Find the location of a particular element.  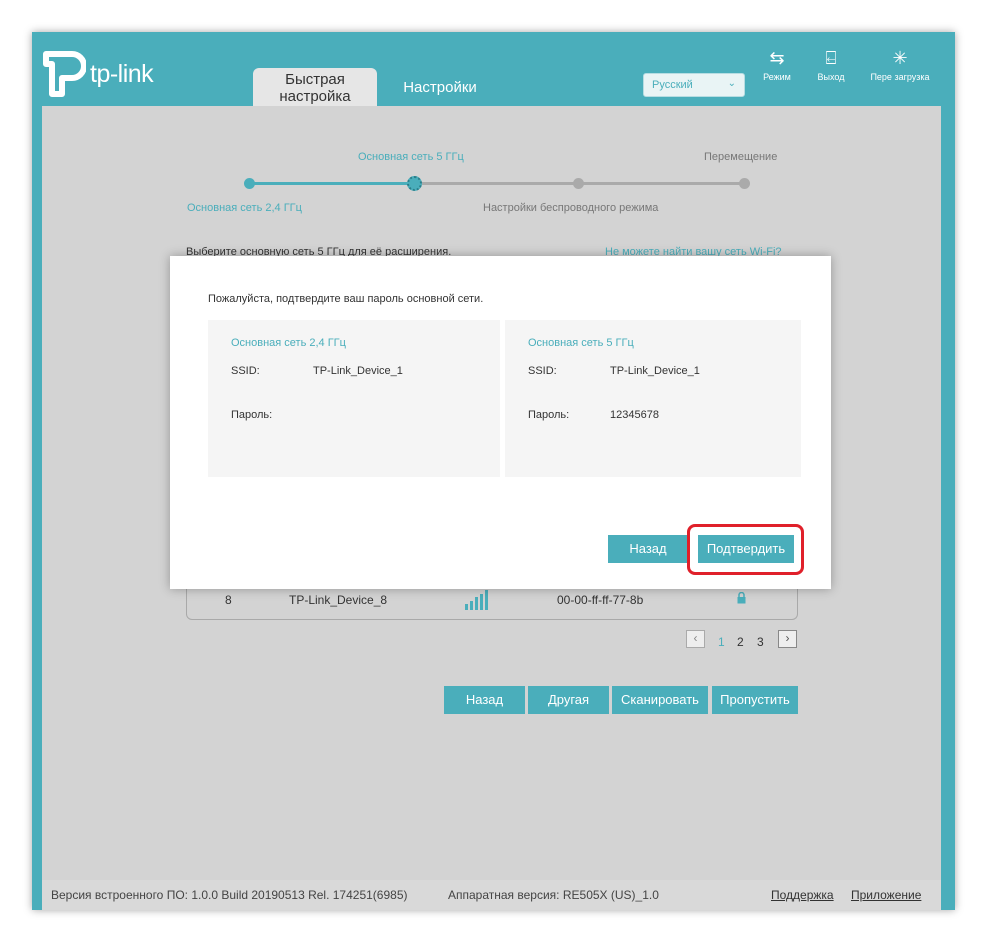

logout-button: ⍇ Выход is located at coordinates (831, 64).